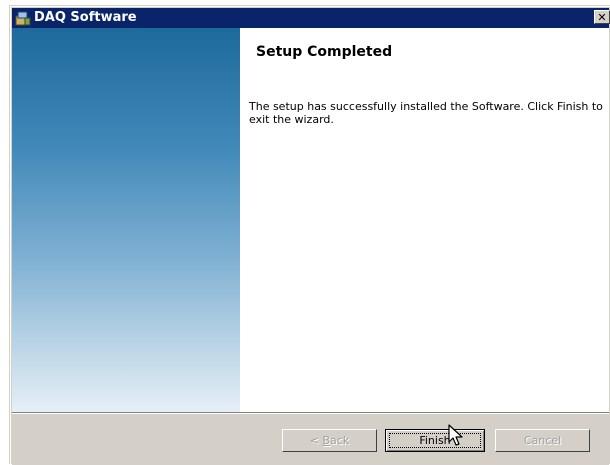 The width and height of the screenshot is (610, 465). I want to click on back-label-accel: B, so click(326, 440).